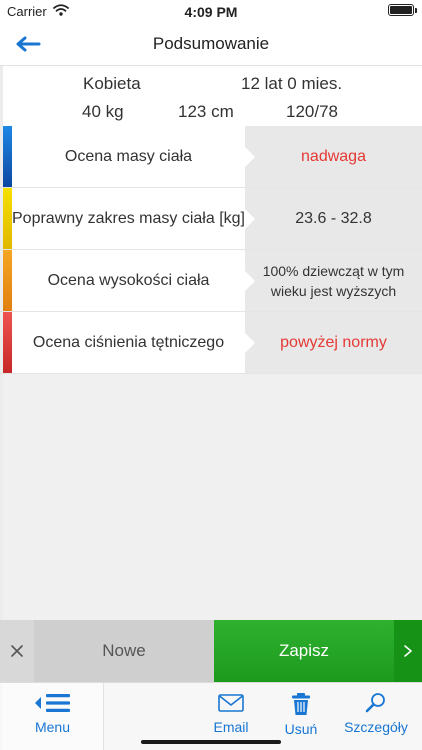 The image size is (422, 750). What do you see at coordinates (304, 651) in the screenshot?
I see `save-button: Zapisz` at bounding box center [304, 651].